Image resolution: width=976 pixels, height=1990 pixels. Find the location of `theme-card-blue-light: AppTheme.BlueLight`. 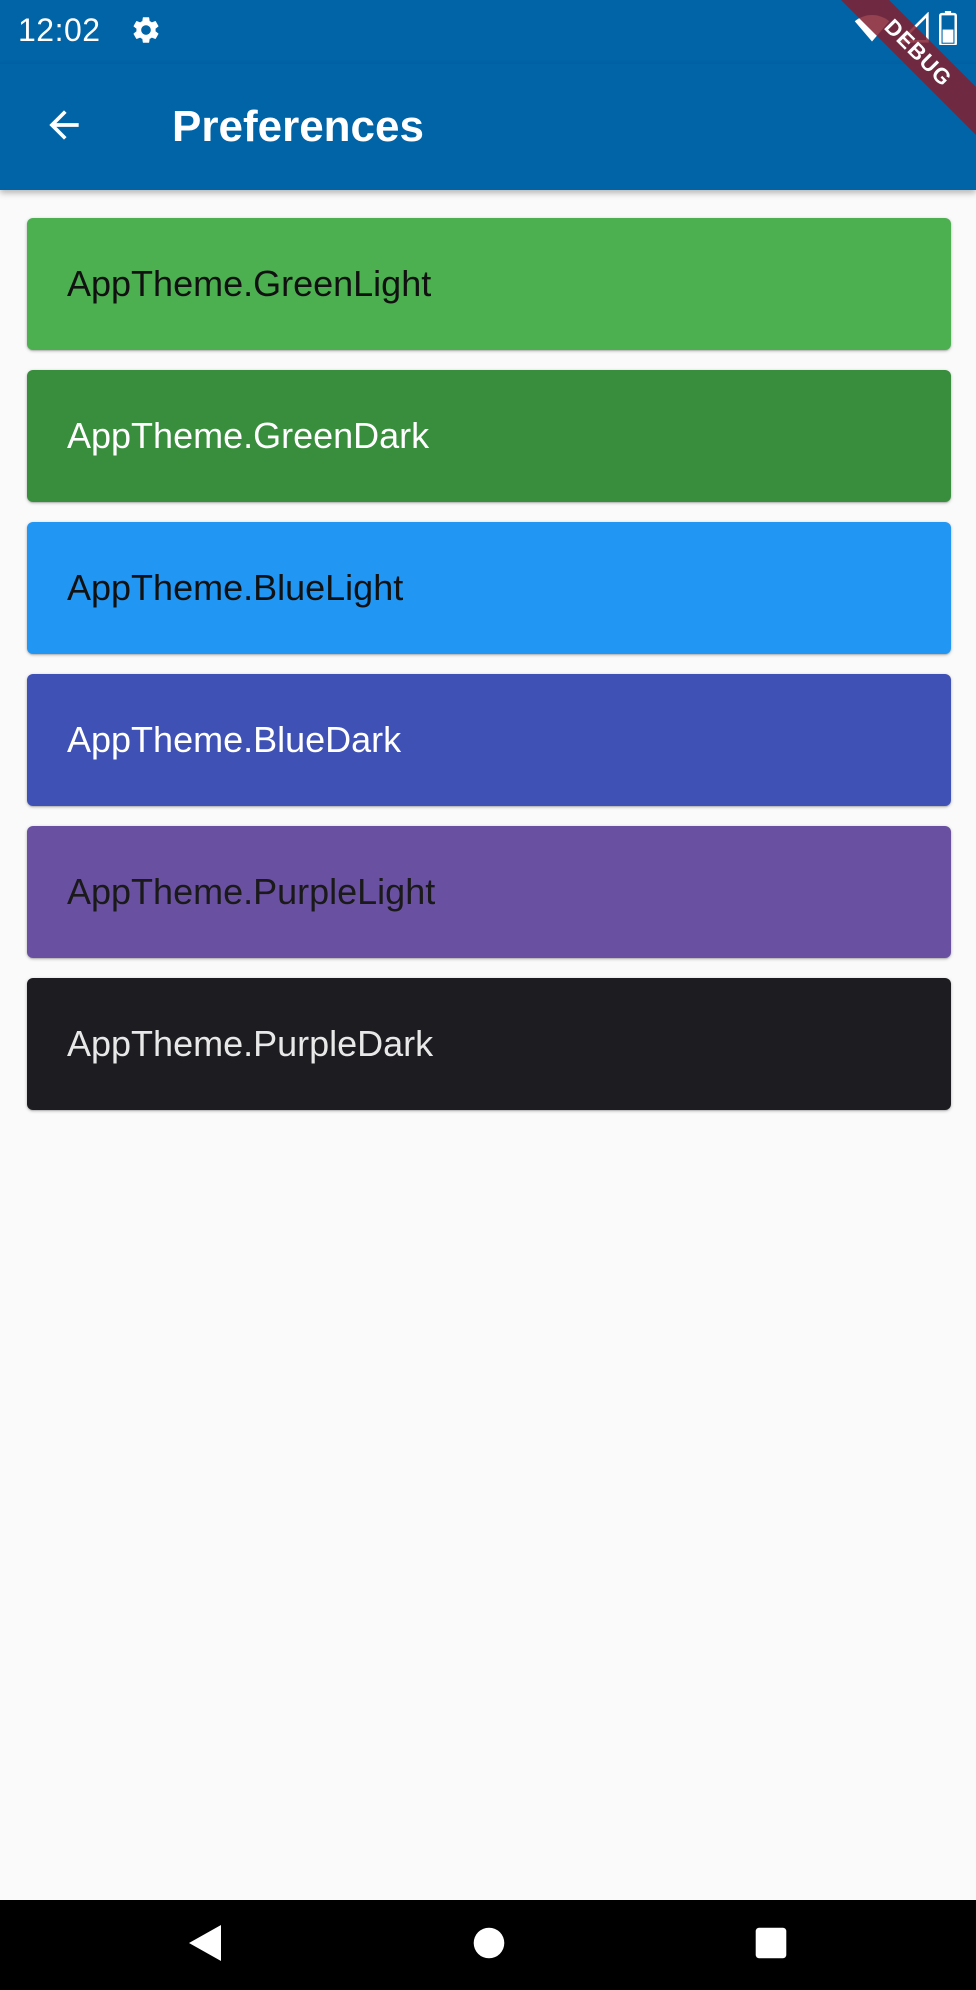

theme-card-blue-light: AppTheme.BlueLight is located at coordinates (489, 588).